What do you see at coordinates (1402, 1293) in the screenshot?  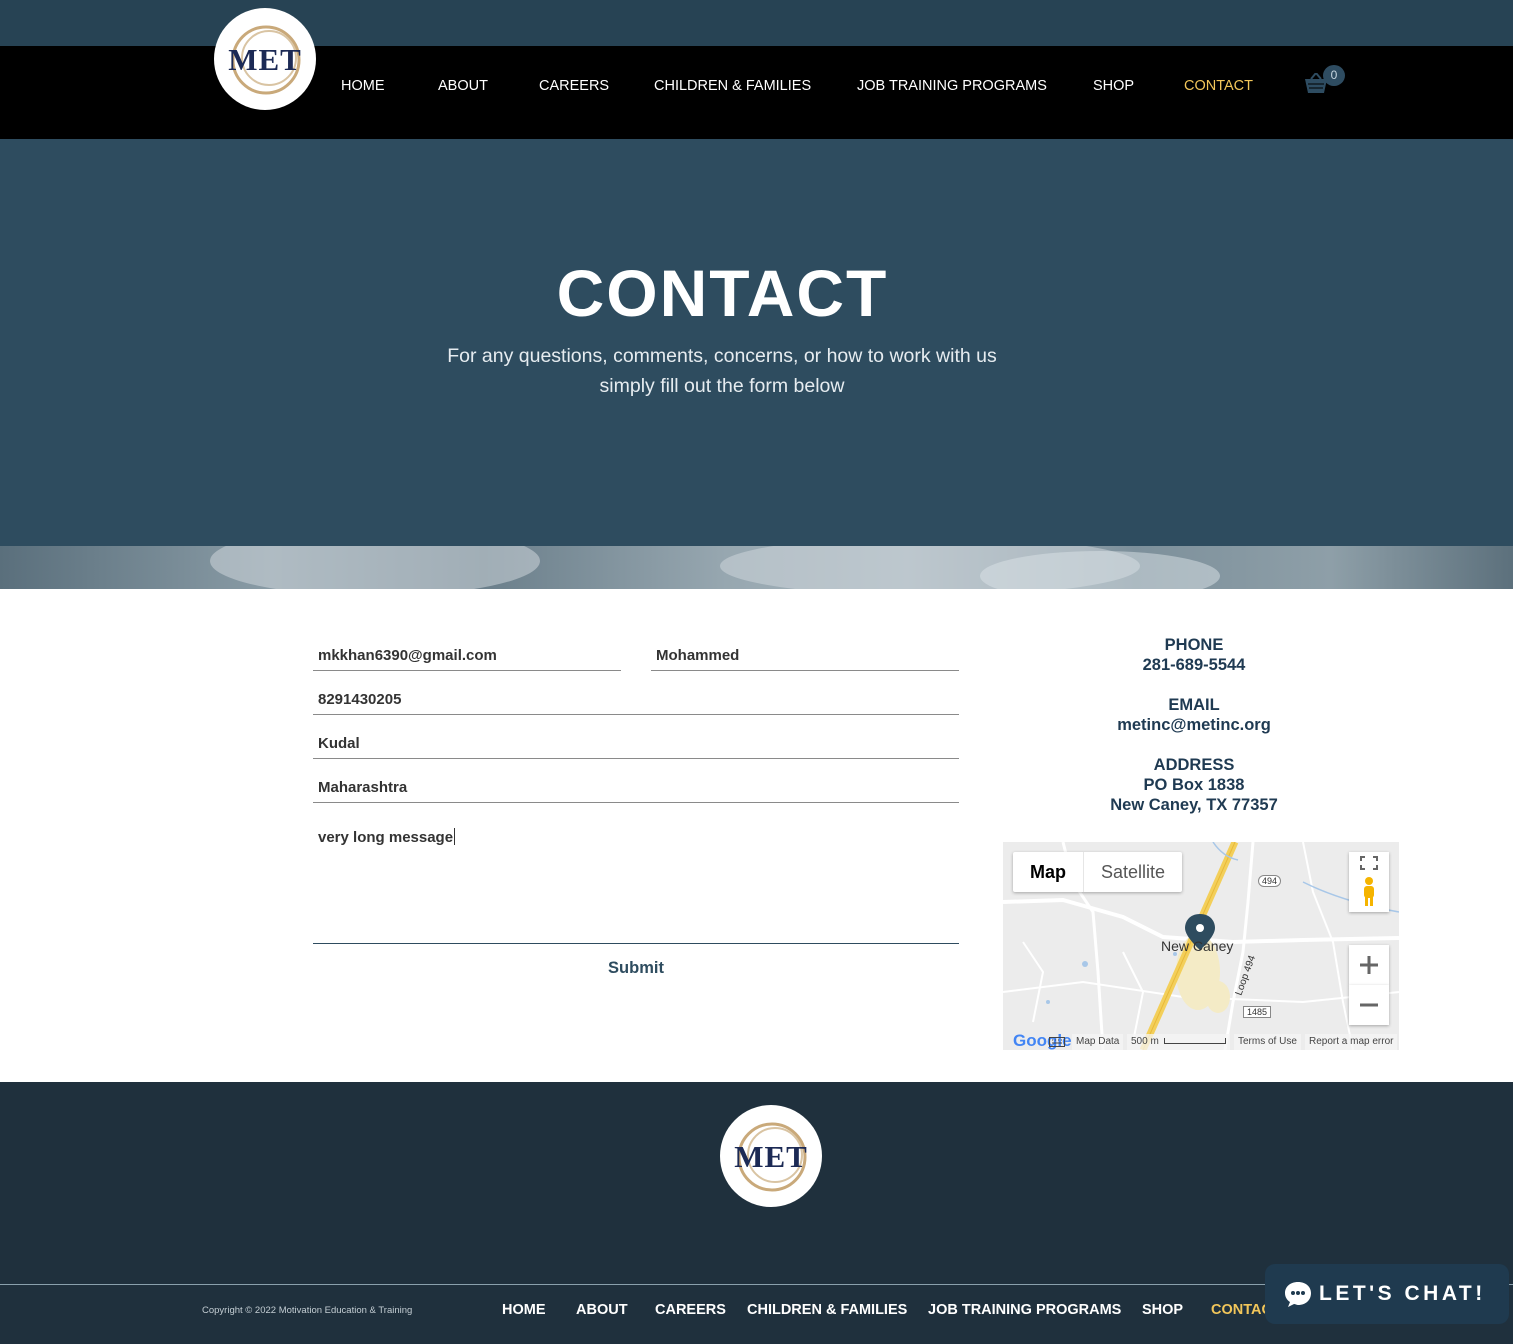 I see `chat-label: LET'S CHAT!` at bounding box center [1402, 1293].